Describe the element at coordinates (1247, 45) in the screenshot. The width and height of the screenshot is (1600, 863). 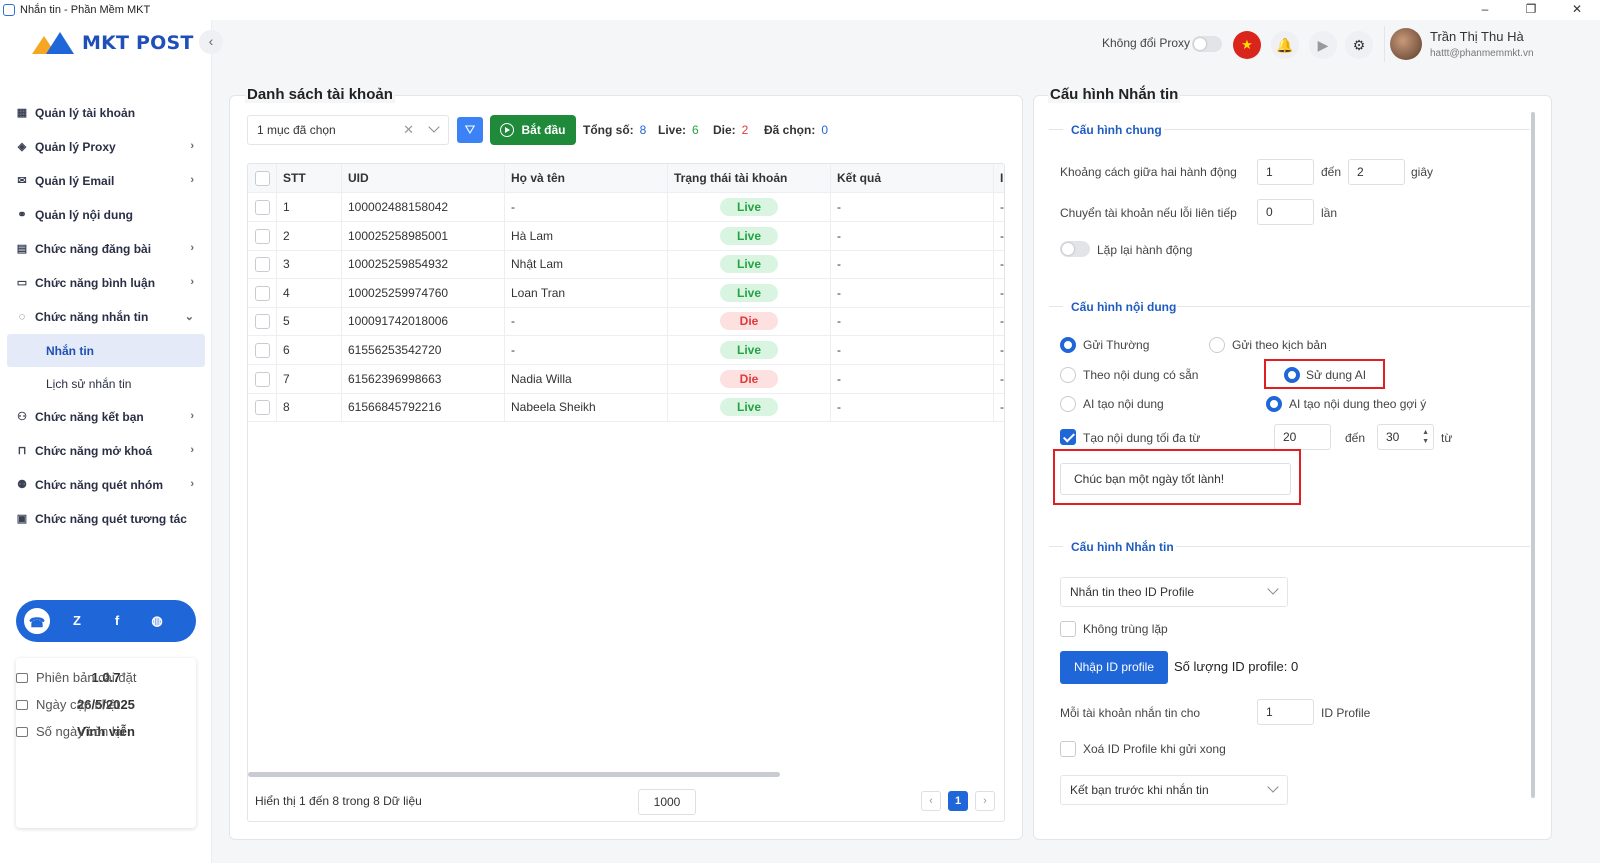
I see `language-flag-icon: ★` at that location.